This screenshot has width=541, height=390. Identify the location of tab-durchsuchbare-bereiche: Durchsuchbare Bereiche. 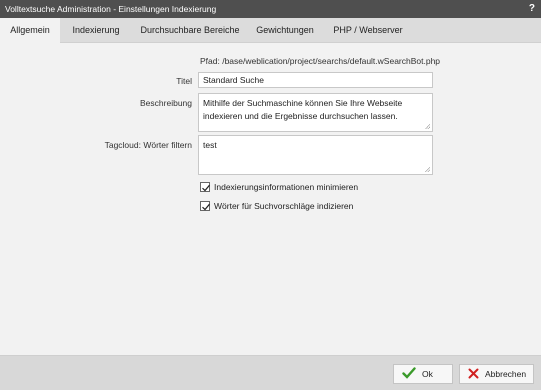
(190, 30).